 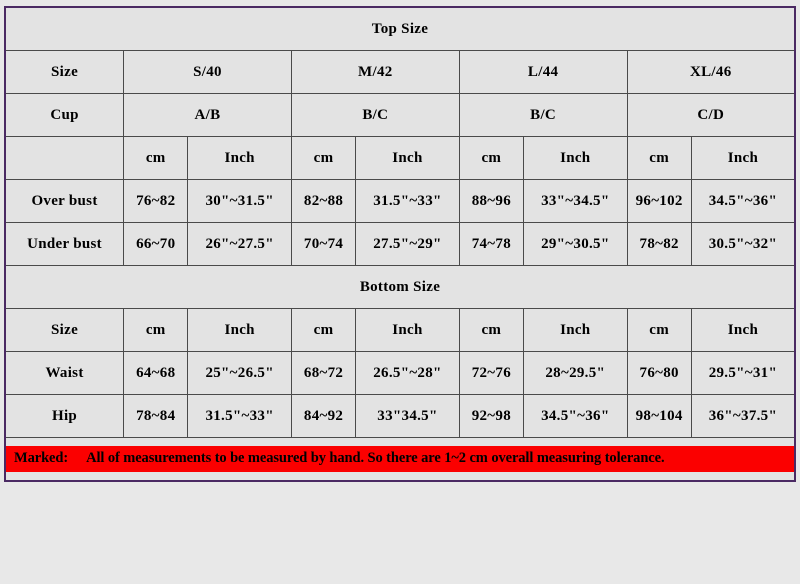 What do you see at coordinates (207, 115) in the screenshot?
I see `top-cup-value-s: A/B` at bounding box center [207, 115].